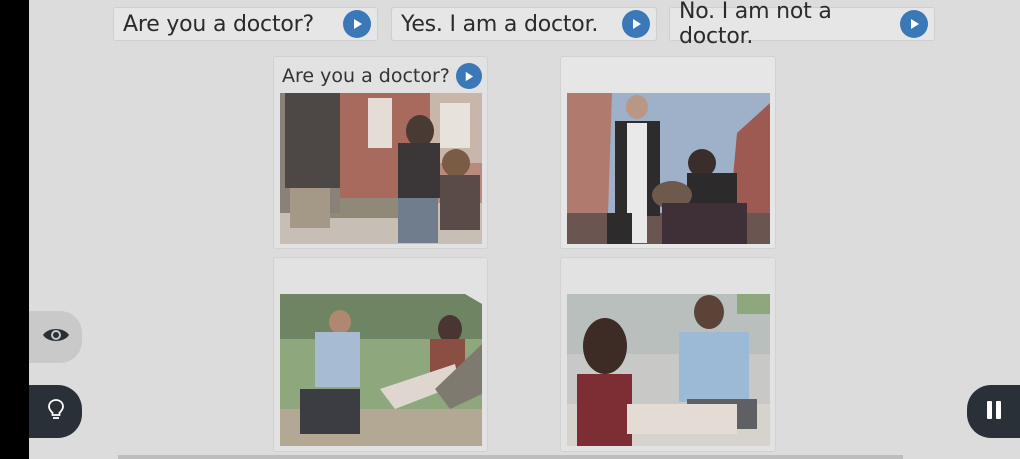  Describe the element at coordinates (755, 24) in the screenshot. I see `phrase-option-label: No. I am not a doctor.` at that location.